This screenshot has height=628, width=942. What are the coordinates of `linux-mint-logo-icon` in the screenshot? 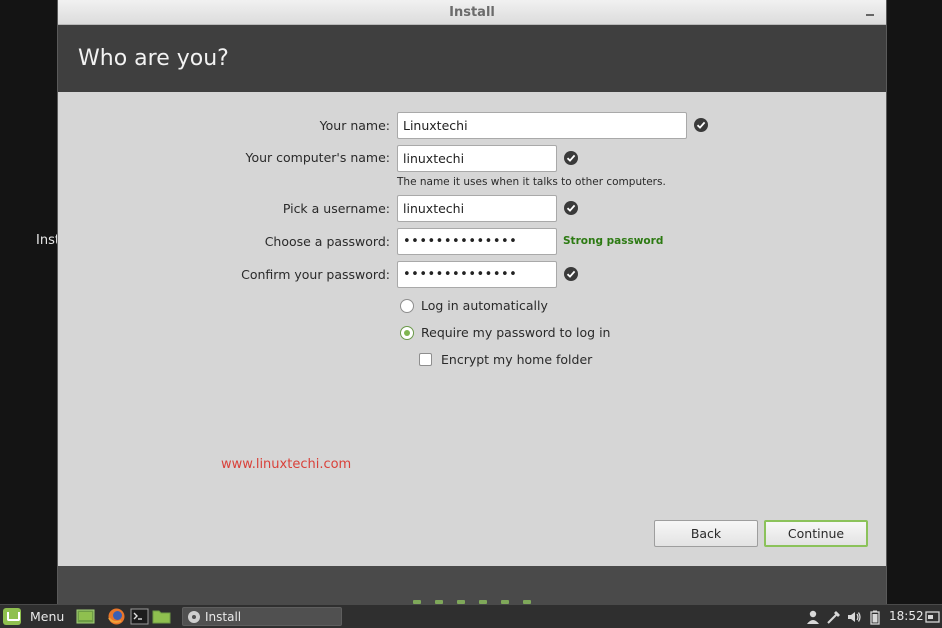 It's located at (12, 616).